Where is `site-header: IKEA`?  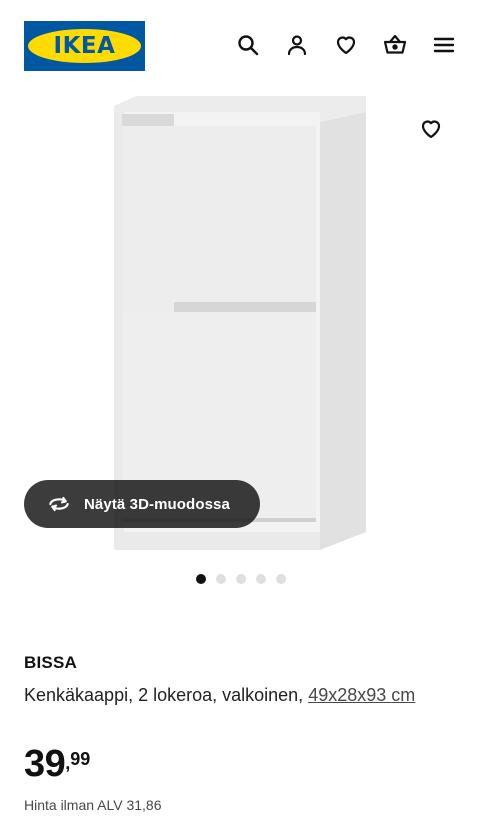
site-header: IKEA is located at coordinates (240, 46).